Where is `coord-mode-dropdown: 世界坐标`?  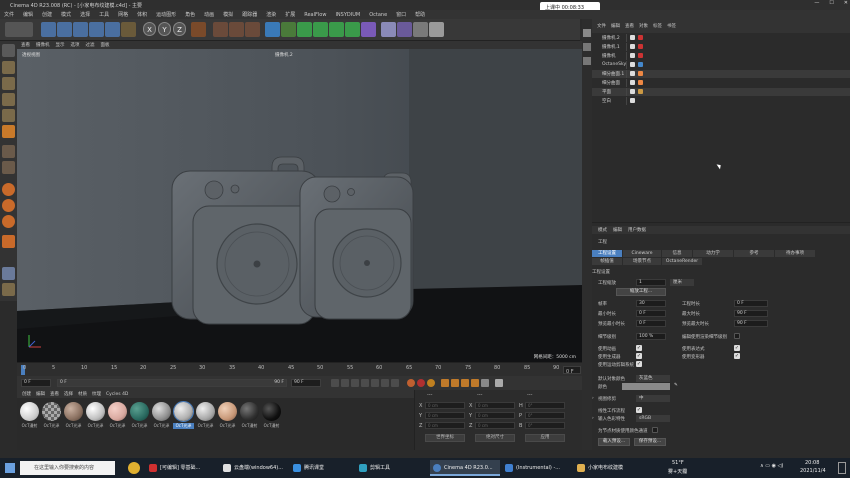 coord-mode-dropdown: 世界坐标 is located at coordinates (445, 438).